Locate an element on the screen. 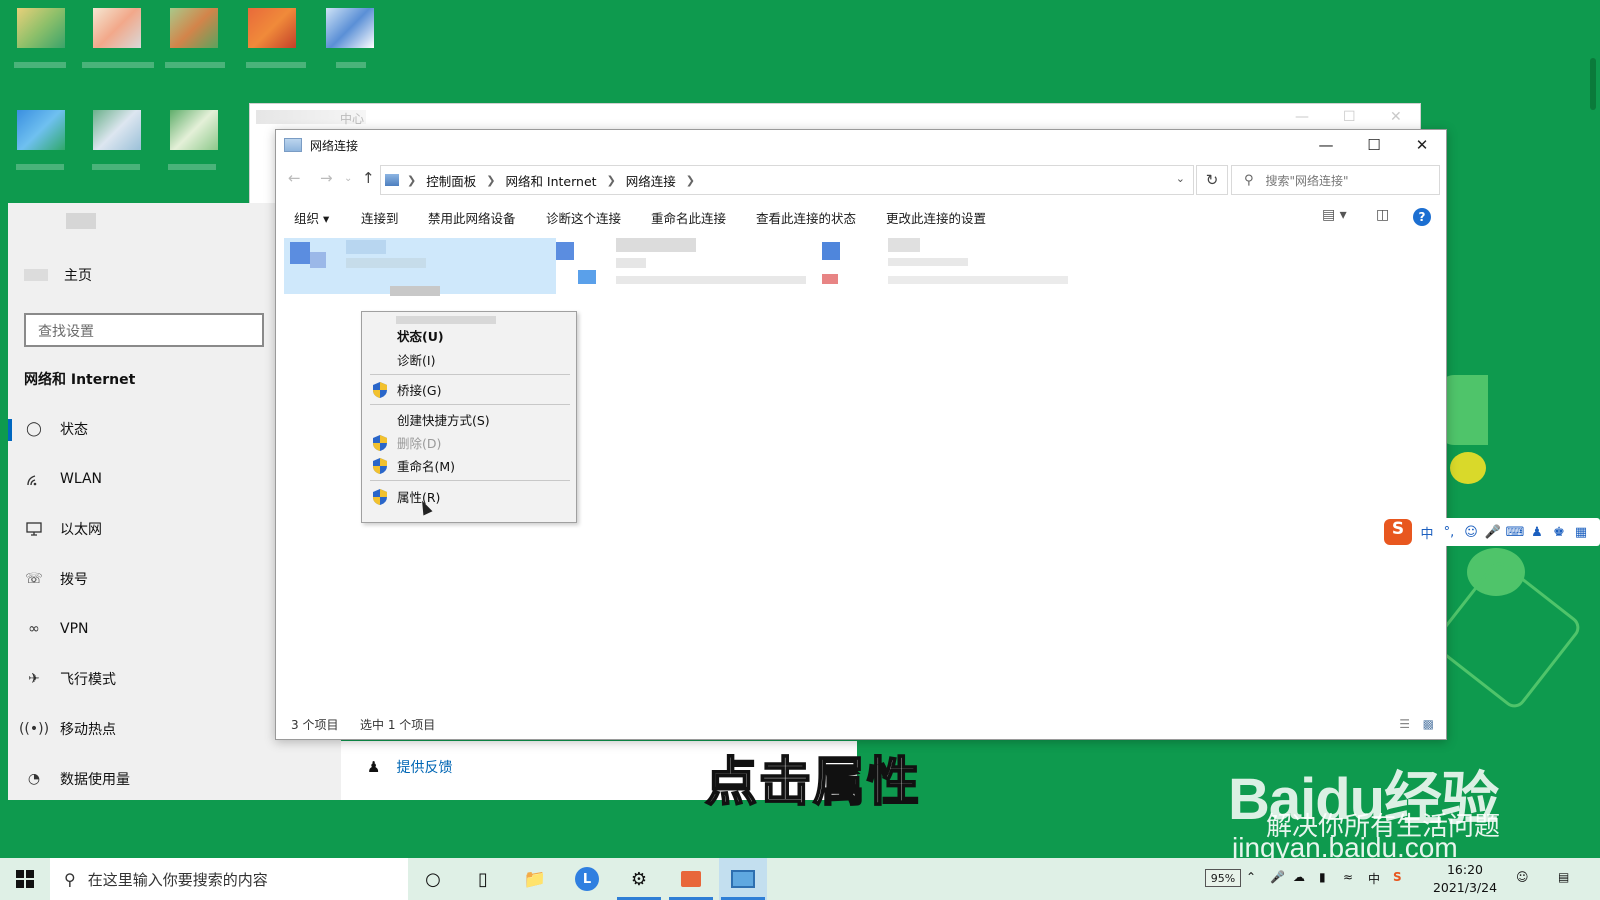 This screenshot has height=900, width=1600. details-view-icon: ☰ is located at coordinates (1404, 724).